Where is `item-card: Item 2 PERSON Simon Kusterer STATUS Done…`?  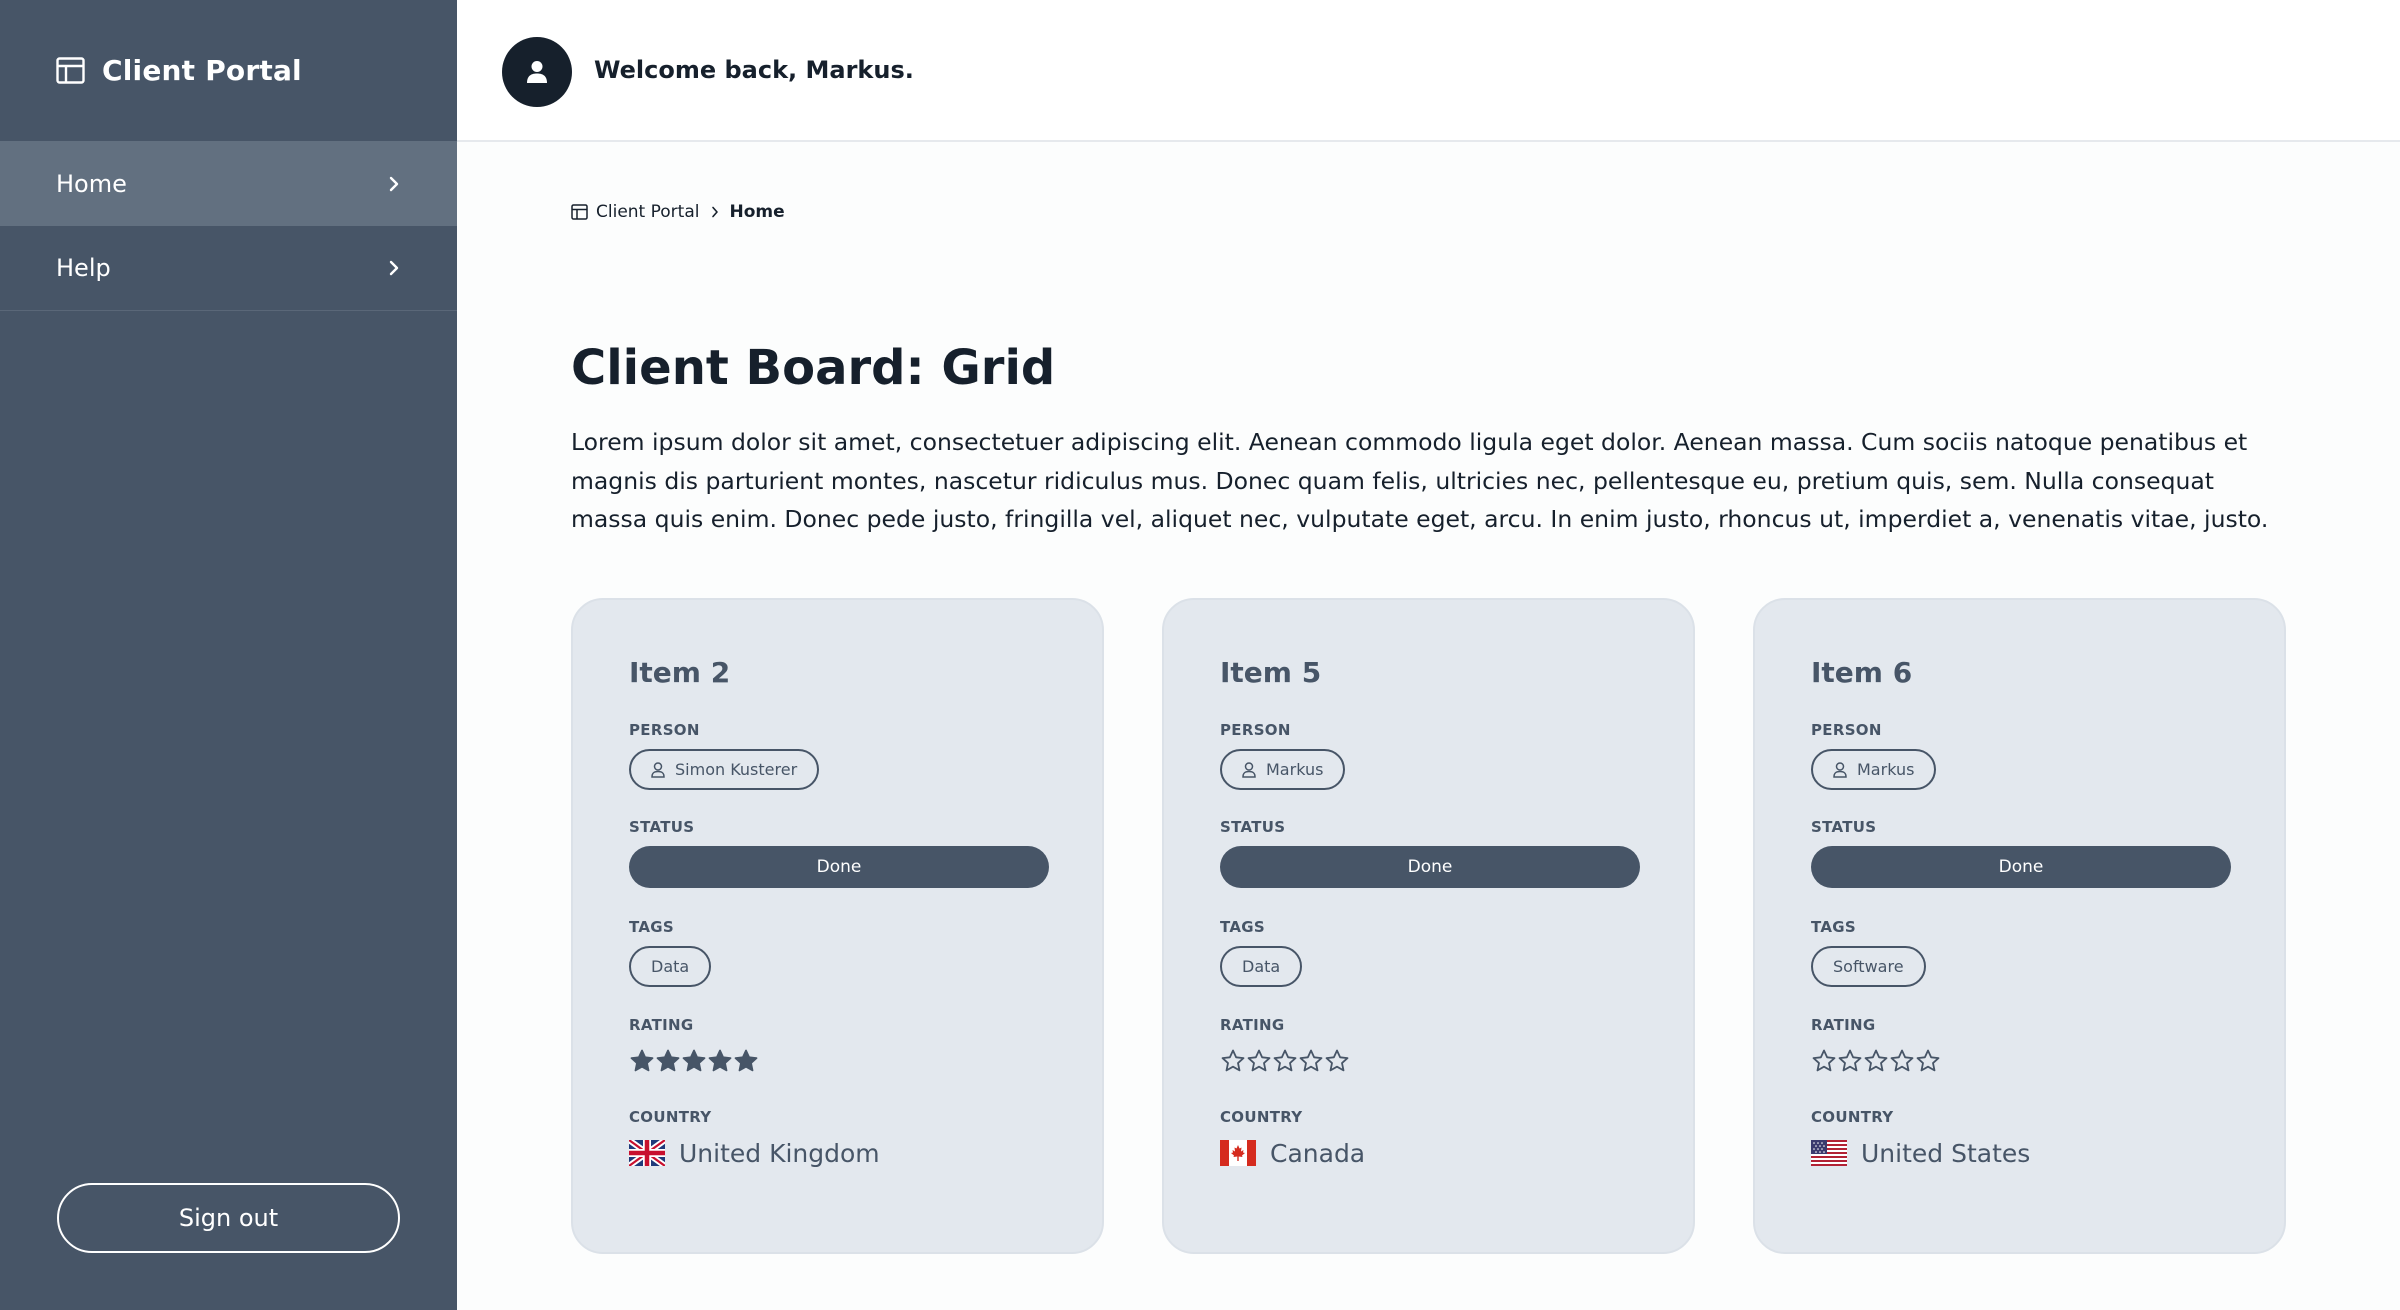
item-card: Item 2 PERSON Simon Kusterer STATUS Done… is located at coordinates (837, 926).